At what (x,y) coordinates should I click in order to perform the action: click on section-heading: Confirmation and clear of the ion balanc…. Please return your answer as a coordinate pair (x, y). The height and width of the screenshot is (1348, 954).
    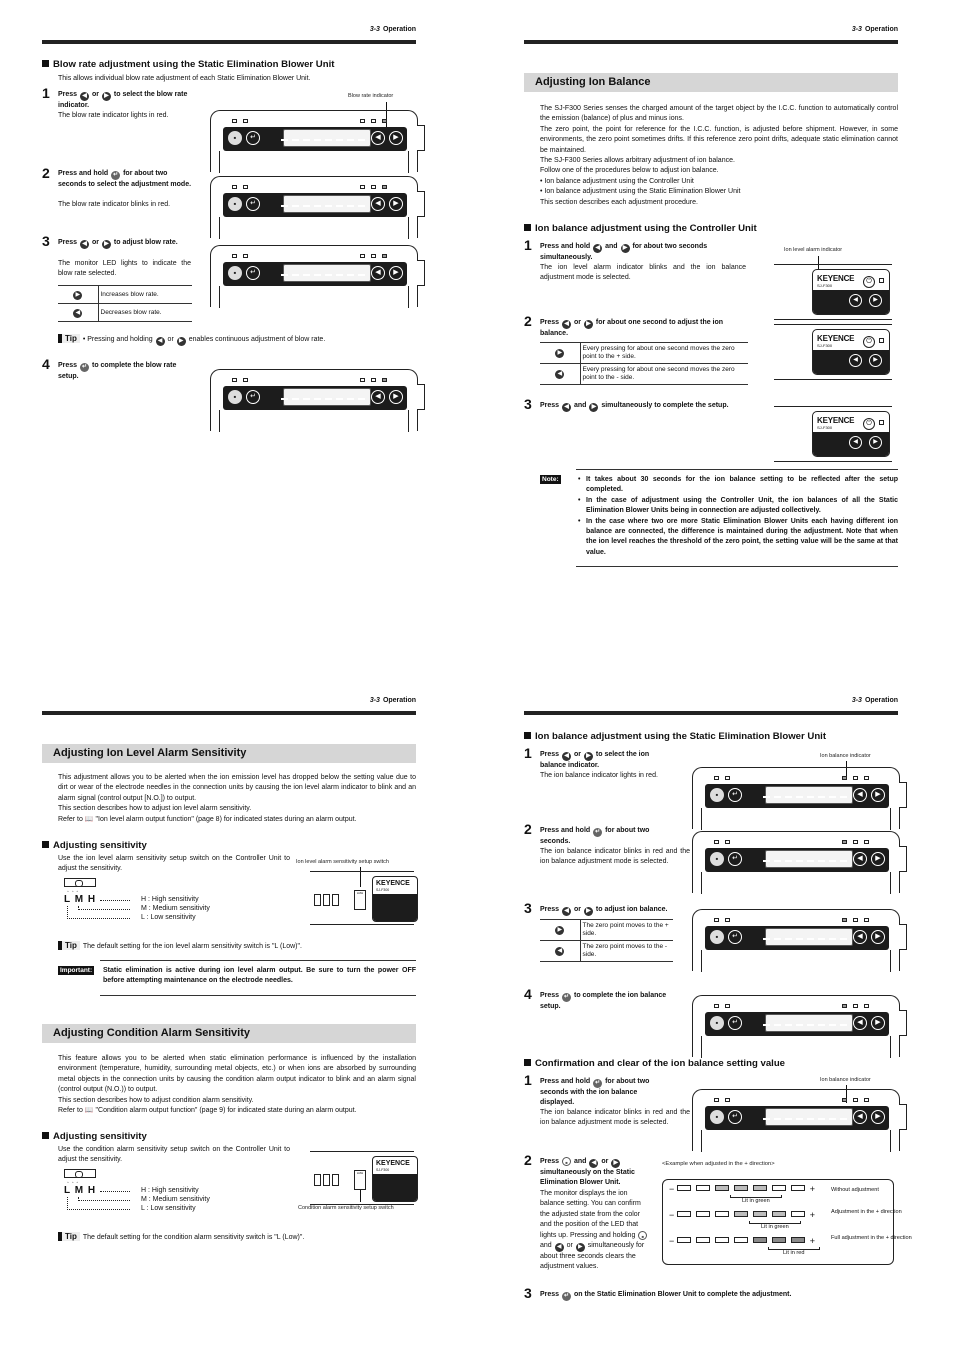
    Looking at the image, I should click on (654, 1063).